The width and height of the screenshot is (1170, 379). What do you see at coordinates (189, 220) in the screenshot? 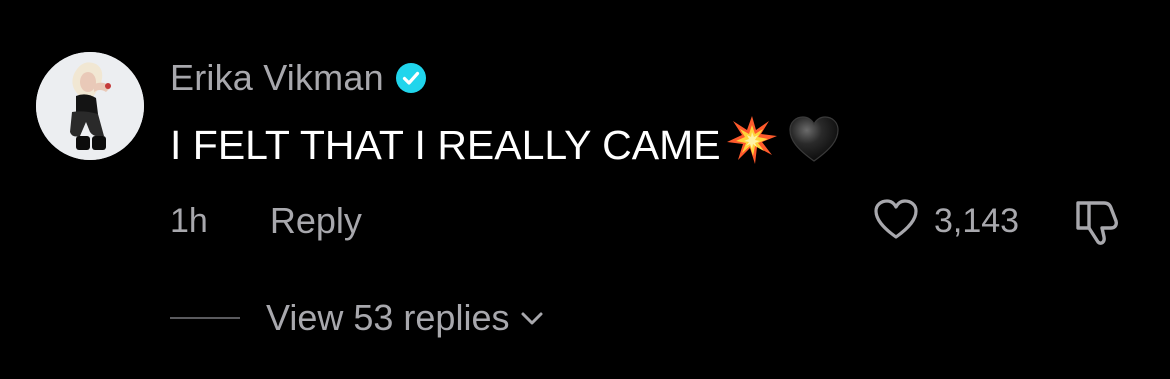
I see `timestamp: 1h` at bounding box center [189, 220].